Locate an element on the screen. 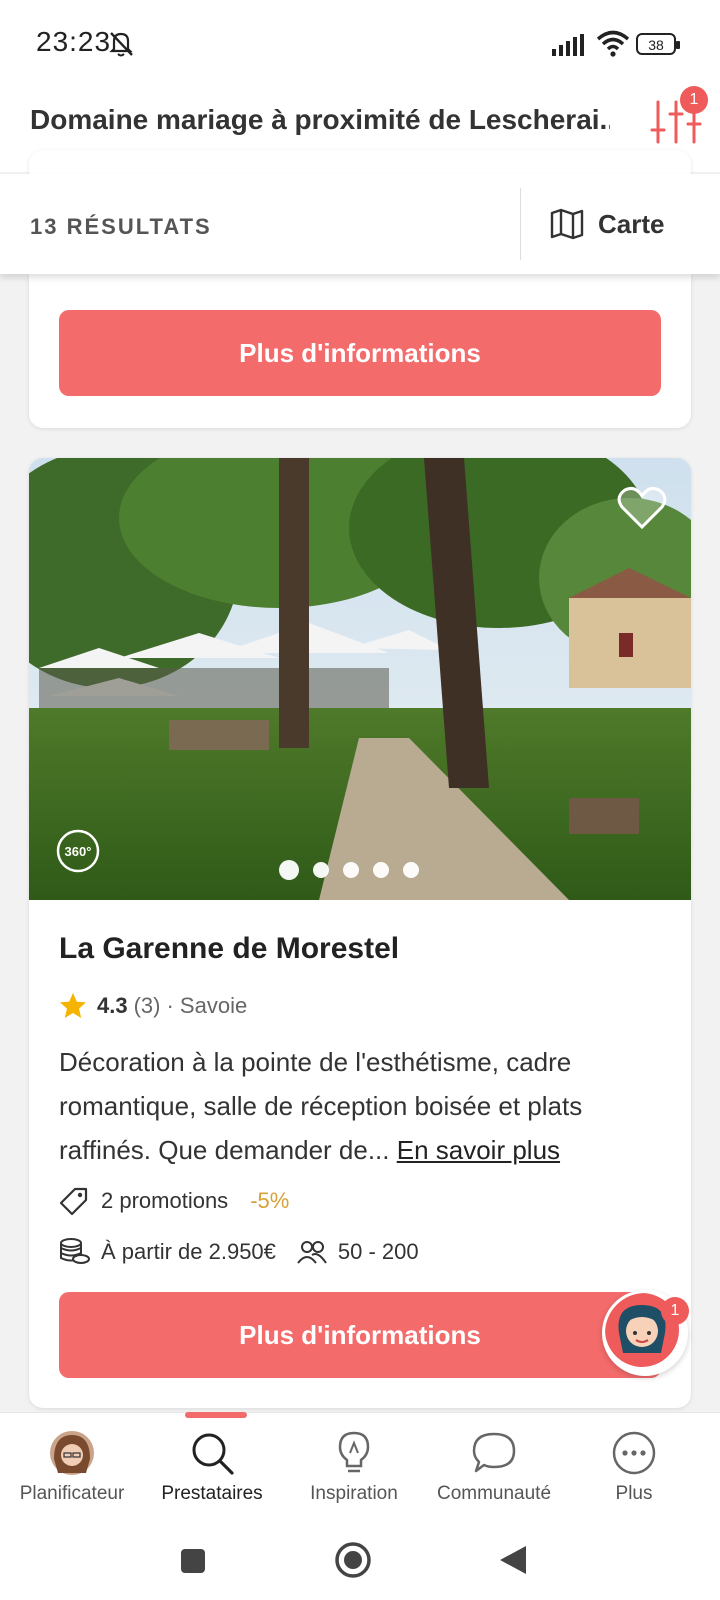 The height and width of the screenshot is (1600, 720). nav-plus: Plus is located at coordinates (634, 1467).